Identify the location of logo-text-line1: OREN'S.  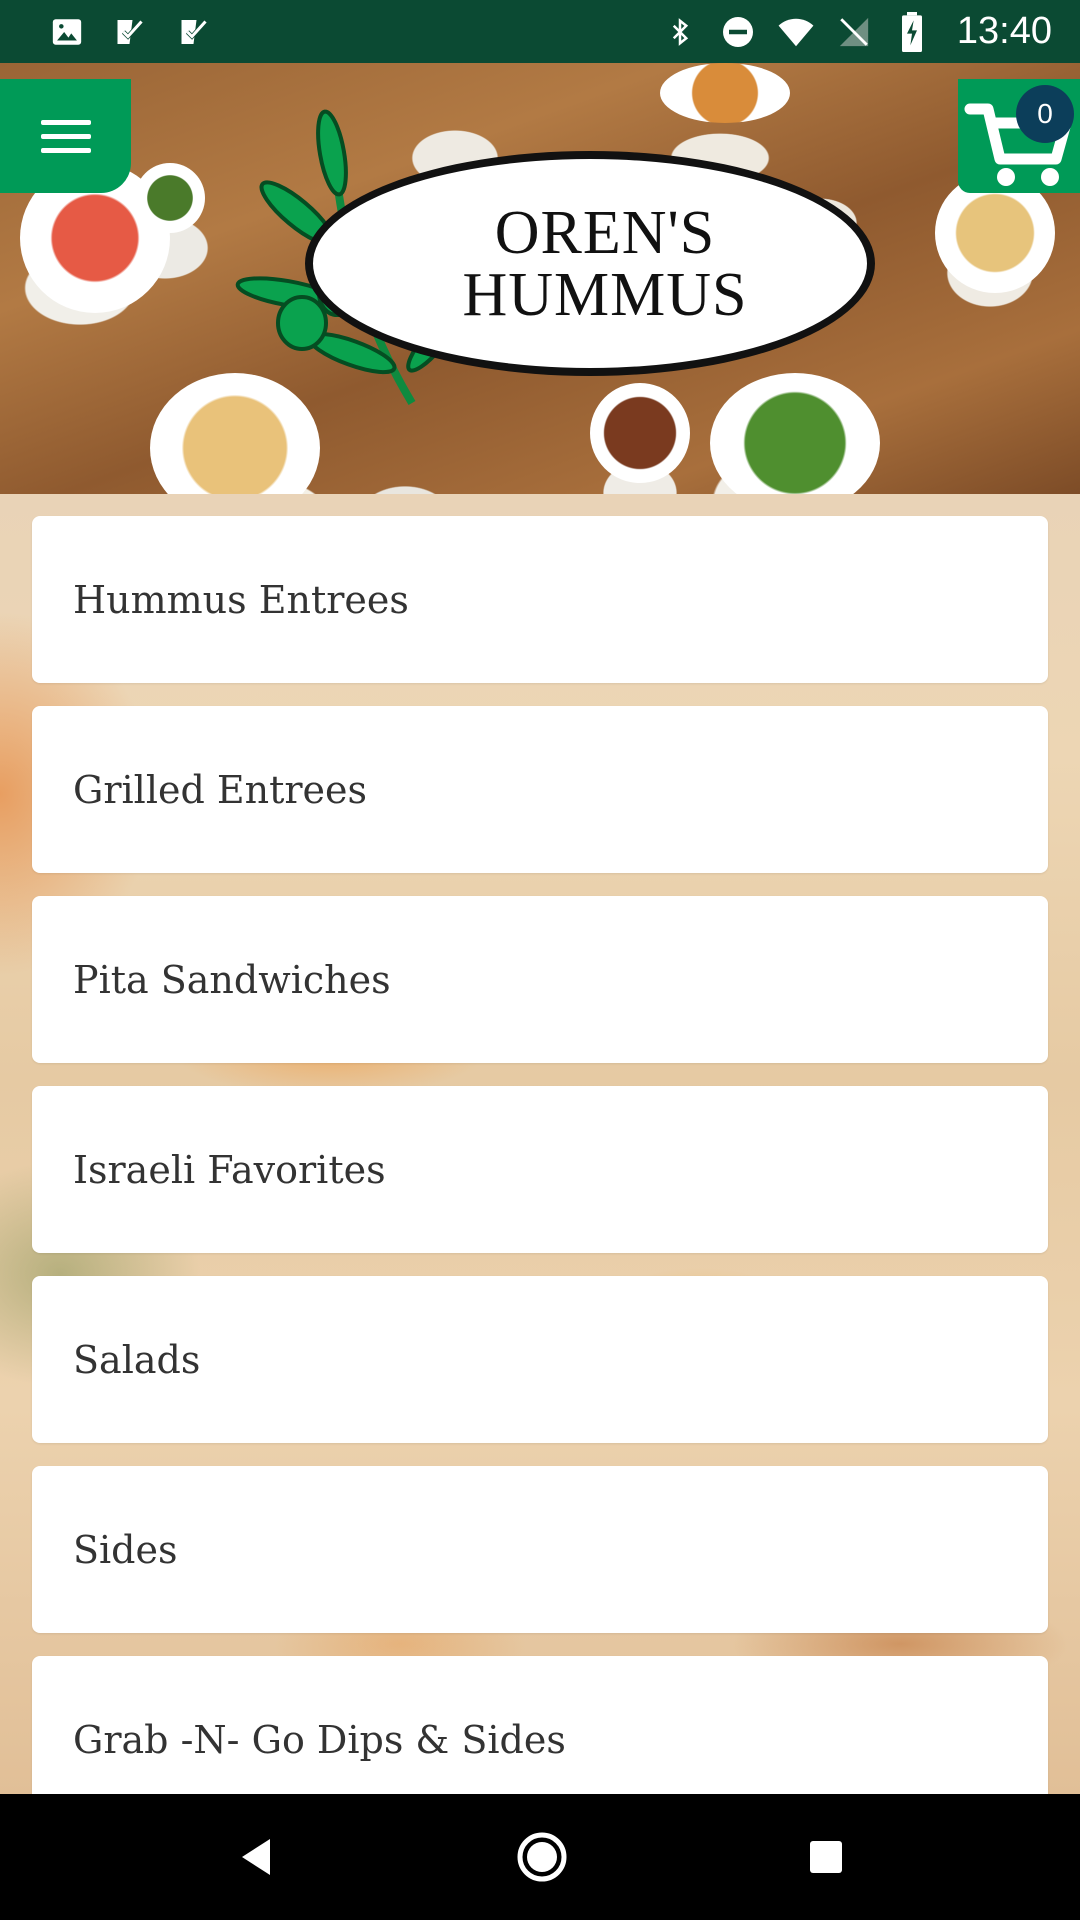
(605, 232).